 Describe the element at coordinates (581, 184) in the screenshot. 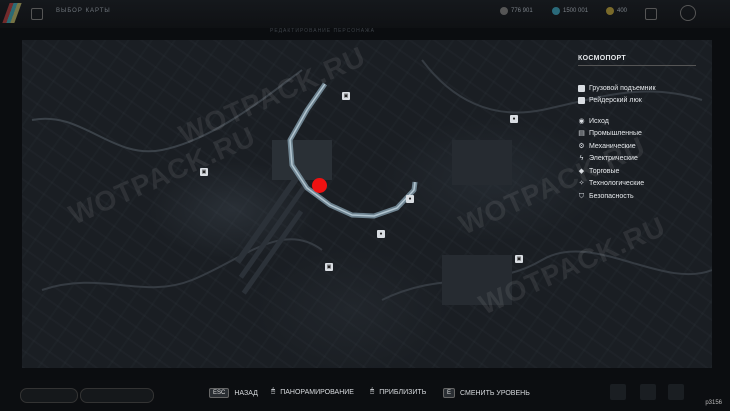

I see `tech-icon: ✧` at that location.